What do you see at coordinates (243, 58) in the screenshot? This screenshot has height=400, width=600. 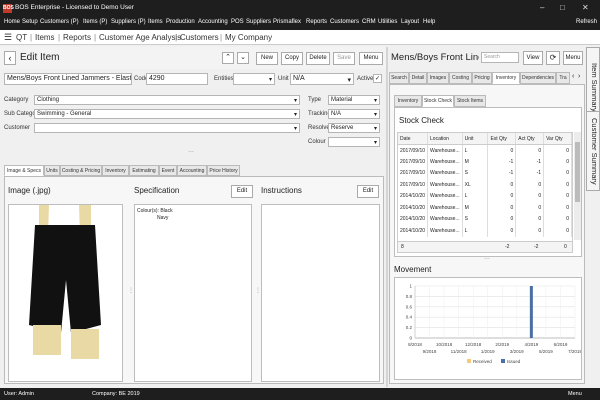 I see `arrow-down-icon: ⌄` at bounding box center [243, 58].